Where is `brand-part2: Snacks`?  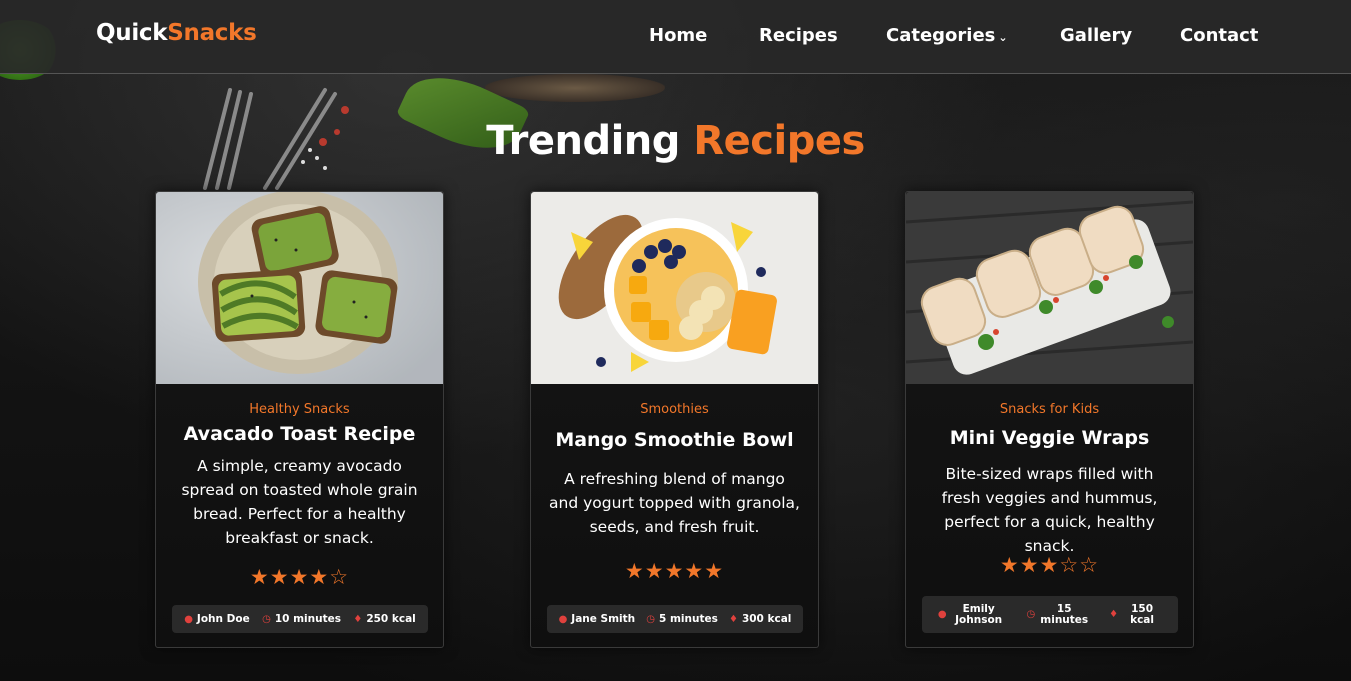
brand-part2: Snacks is located at coordinates (212, 33).